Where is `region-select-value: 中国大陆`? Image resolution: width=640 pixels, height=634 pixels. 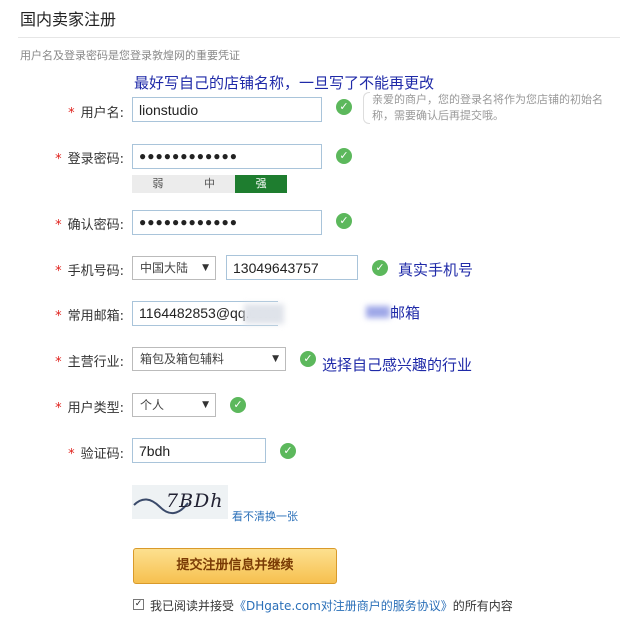 region-select-value: 中国大陆 is located at coordinates (164, 268).